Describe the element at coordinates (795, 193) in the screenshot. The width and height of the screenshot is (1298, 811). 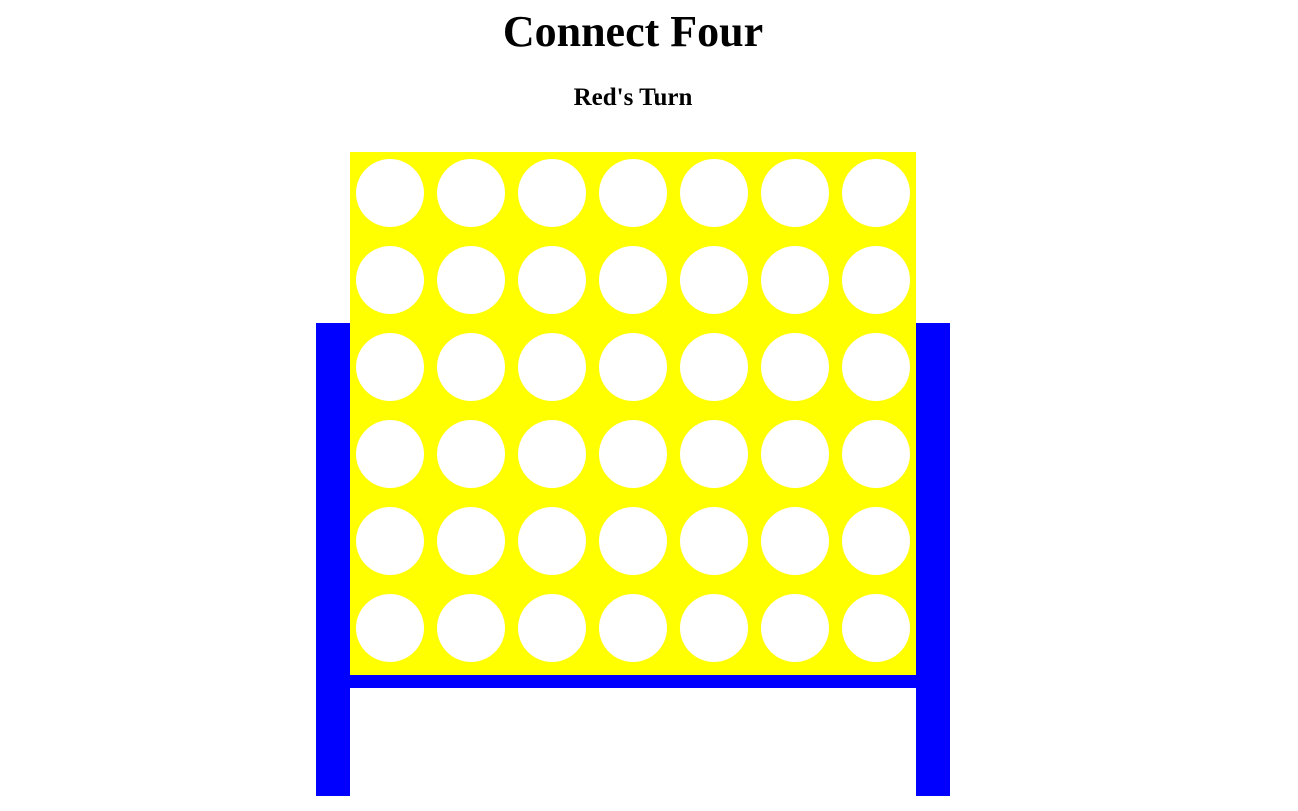
I see `board-slot-r1-c6` at that location.